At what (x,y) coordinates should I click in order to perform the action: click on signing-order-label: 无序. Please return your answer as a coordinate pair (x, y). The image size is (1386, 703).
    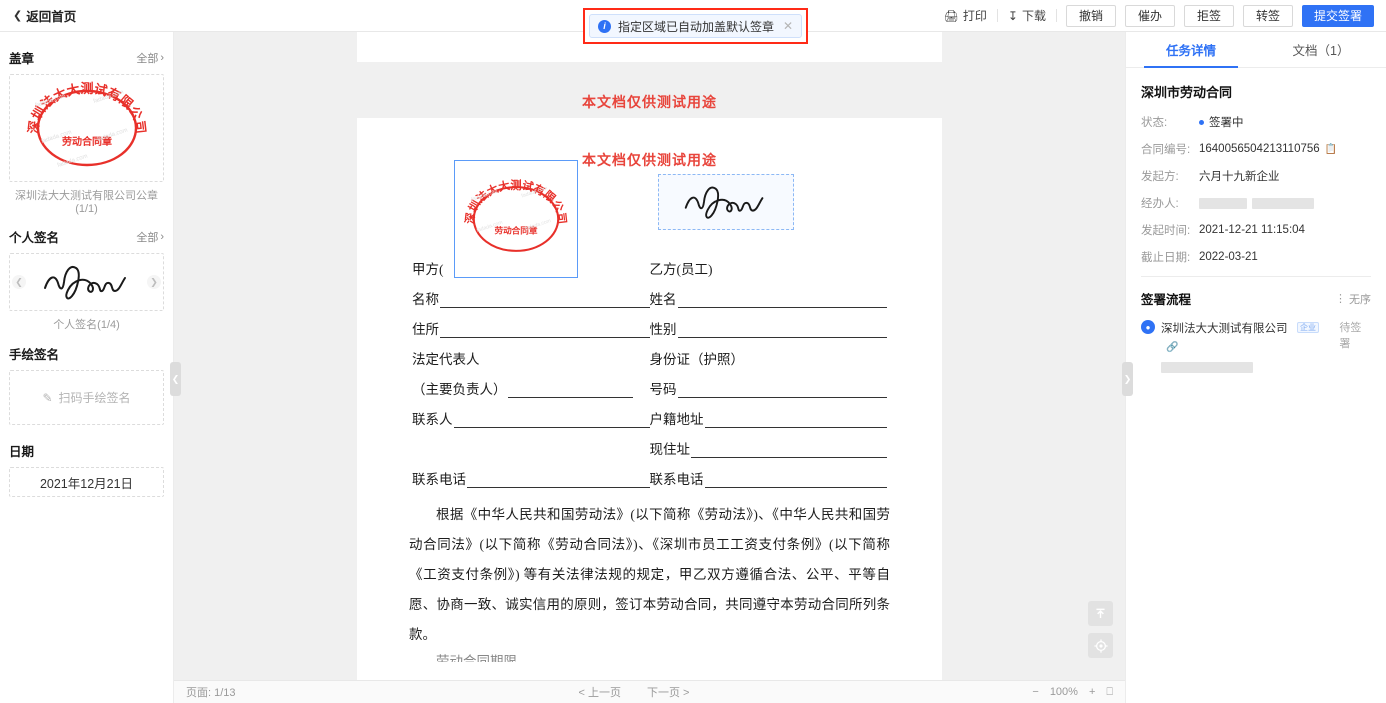
    Looking at the image, I should click on (1360, 299).